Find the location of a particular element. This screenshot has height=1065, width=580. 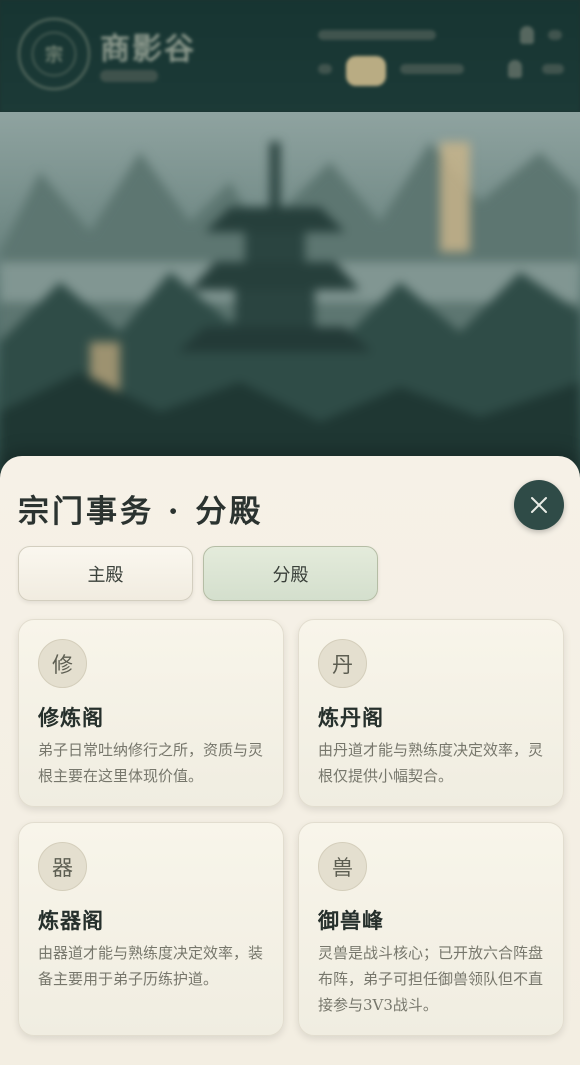

card-badge: 器 is located at coordinates (62, 866).